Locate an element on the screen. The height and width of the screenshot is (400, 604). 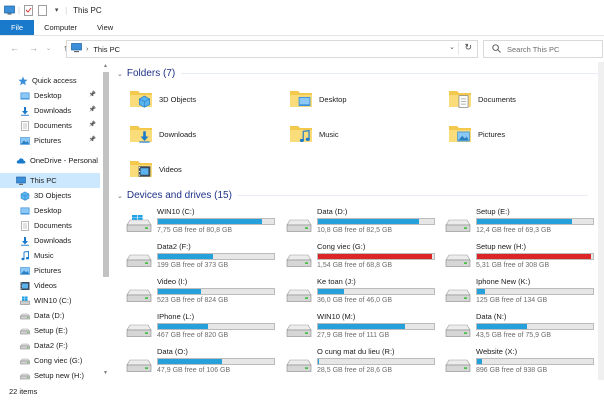
drive-item: Data (D:) 10,8 GB free of 82,5 GB is located at coordinates (361, 223).